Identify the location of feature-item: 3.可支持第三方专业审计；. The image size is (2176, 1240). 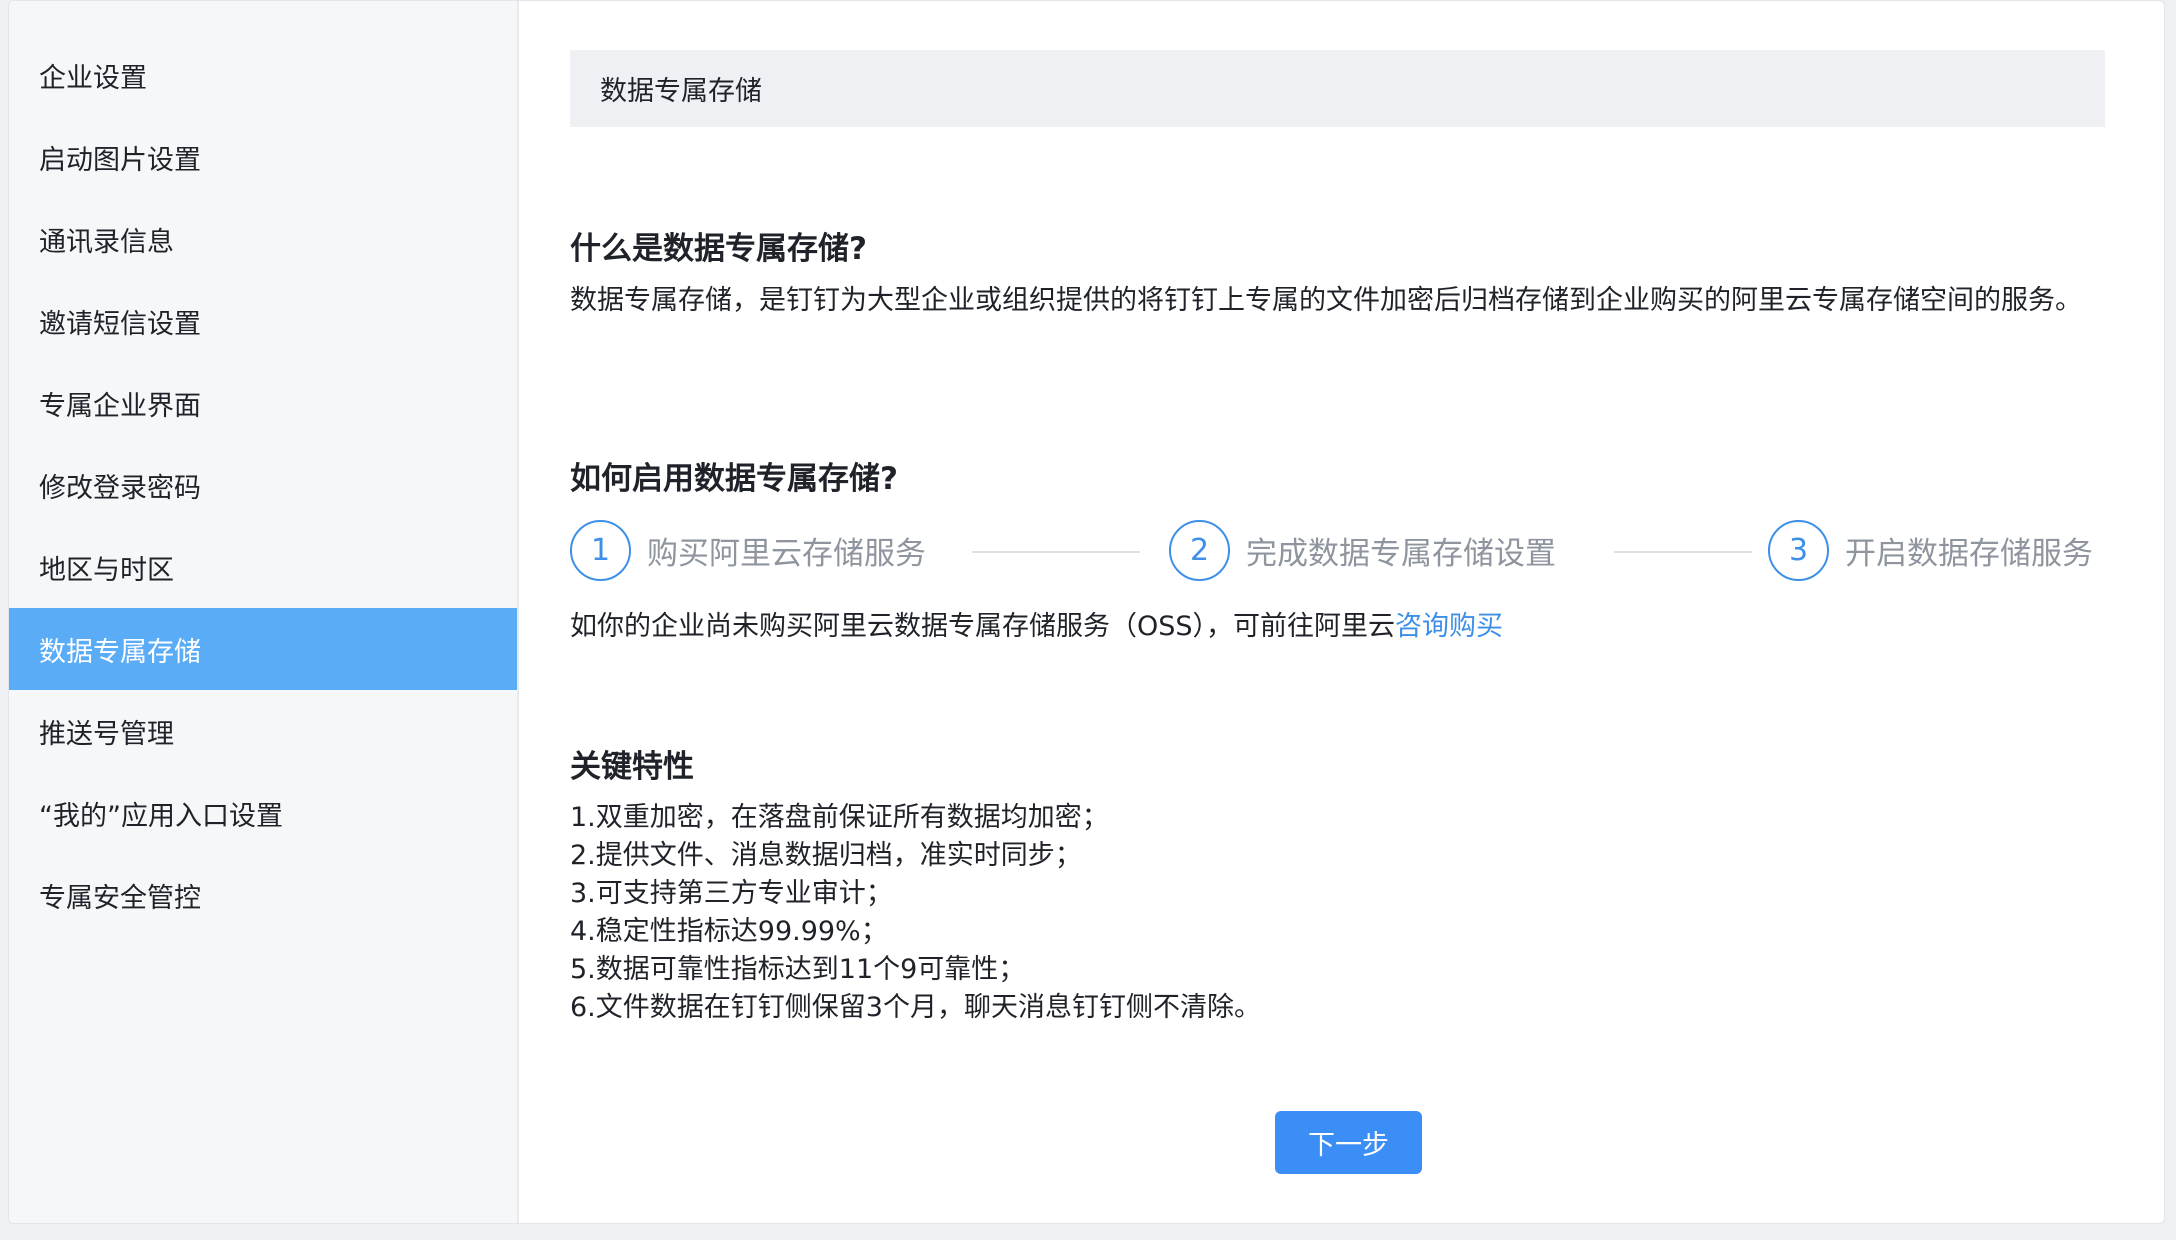
(731, 893).